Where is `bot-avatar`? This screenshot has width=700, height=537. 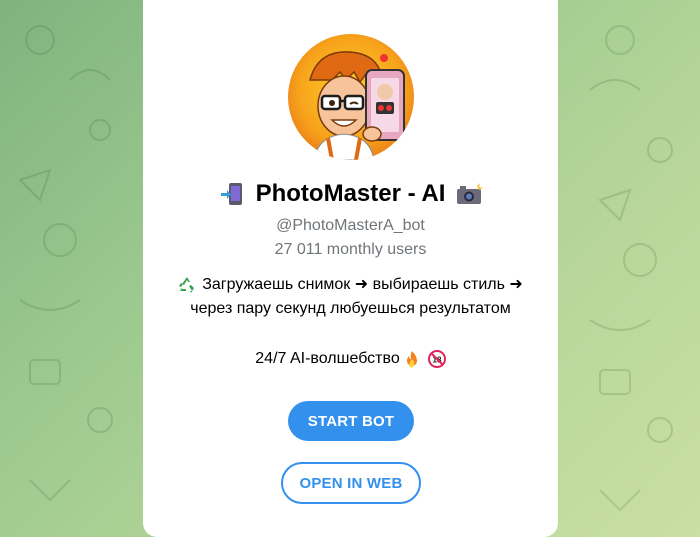
bot-avatar is located at coordinates (351, 97).